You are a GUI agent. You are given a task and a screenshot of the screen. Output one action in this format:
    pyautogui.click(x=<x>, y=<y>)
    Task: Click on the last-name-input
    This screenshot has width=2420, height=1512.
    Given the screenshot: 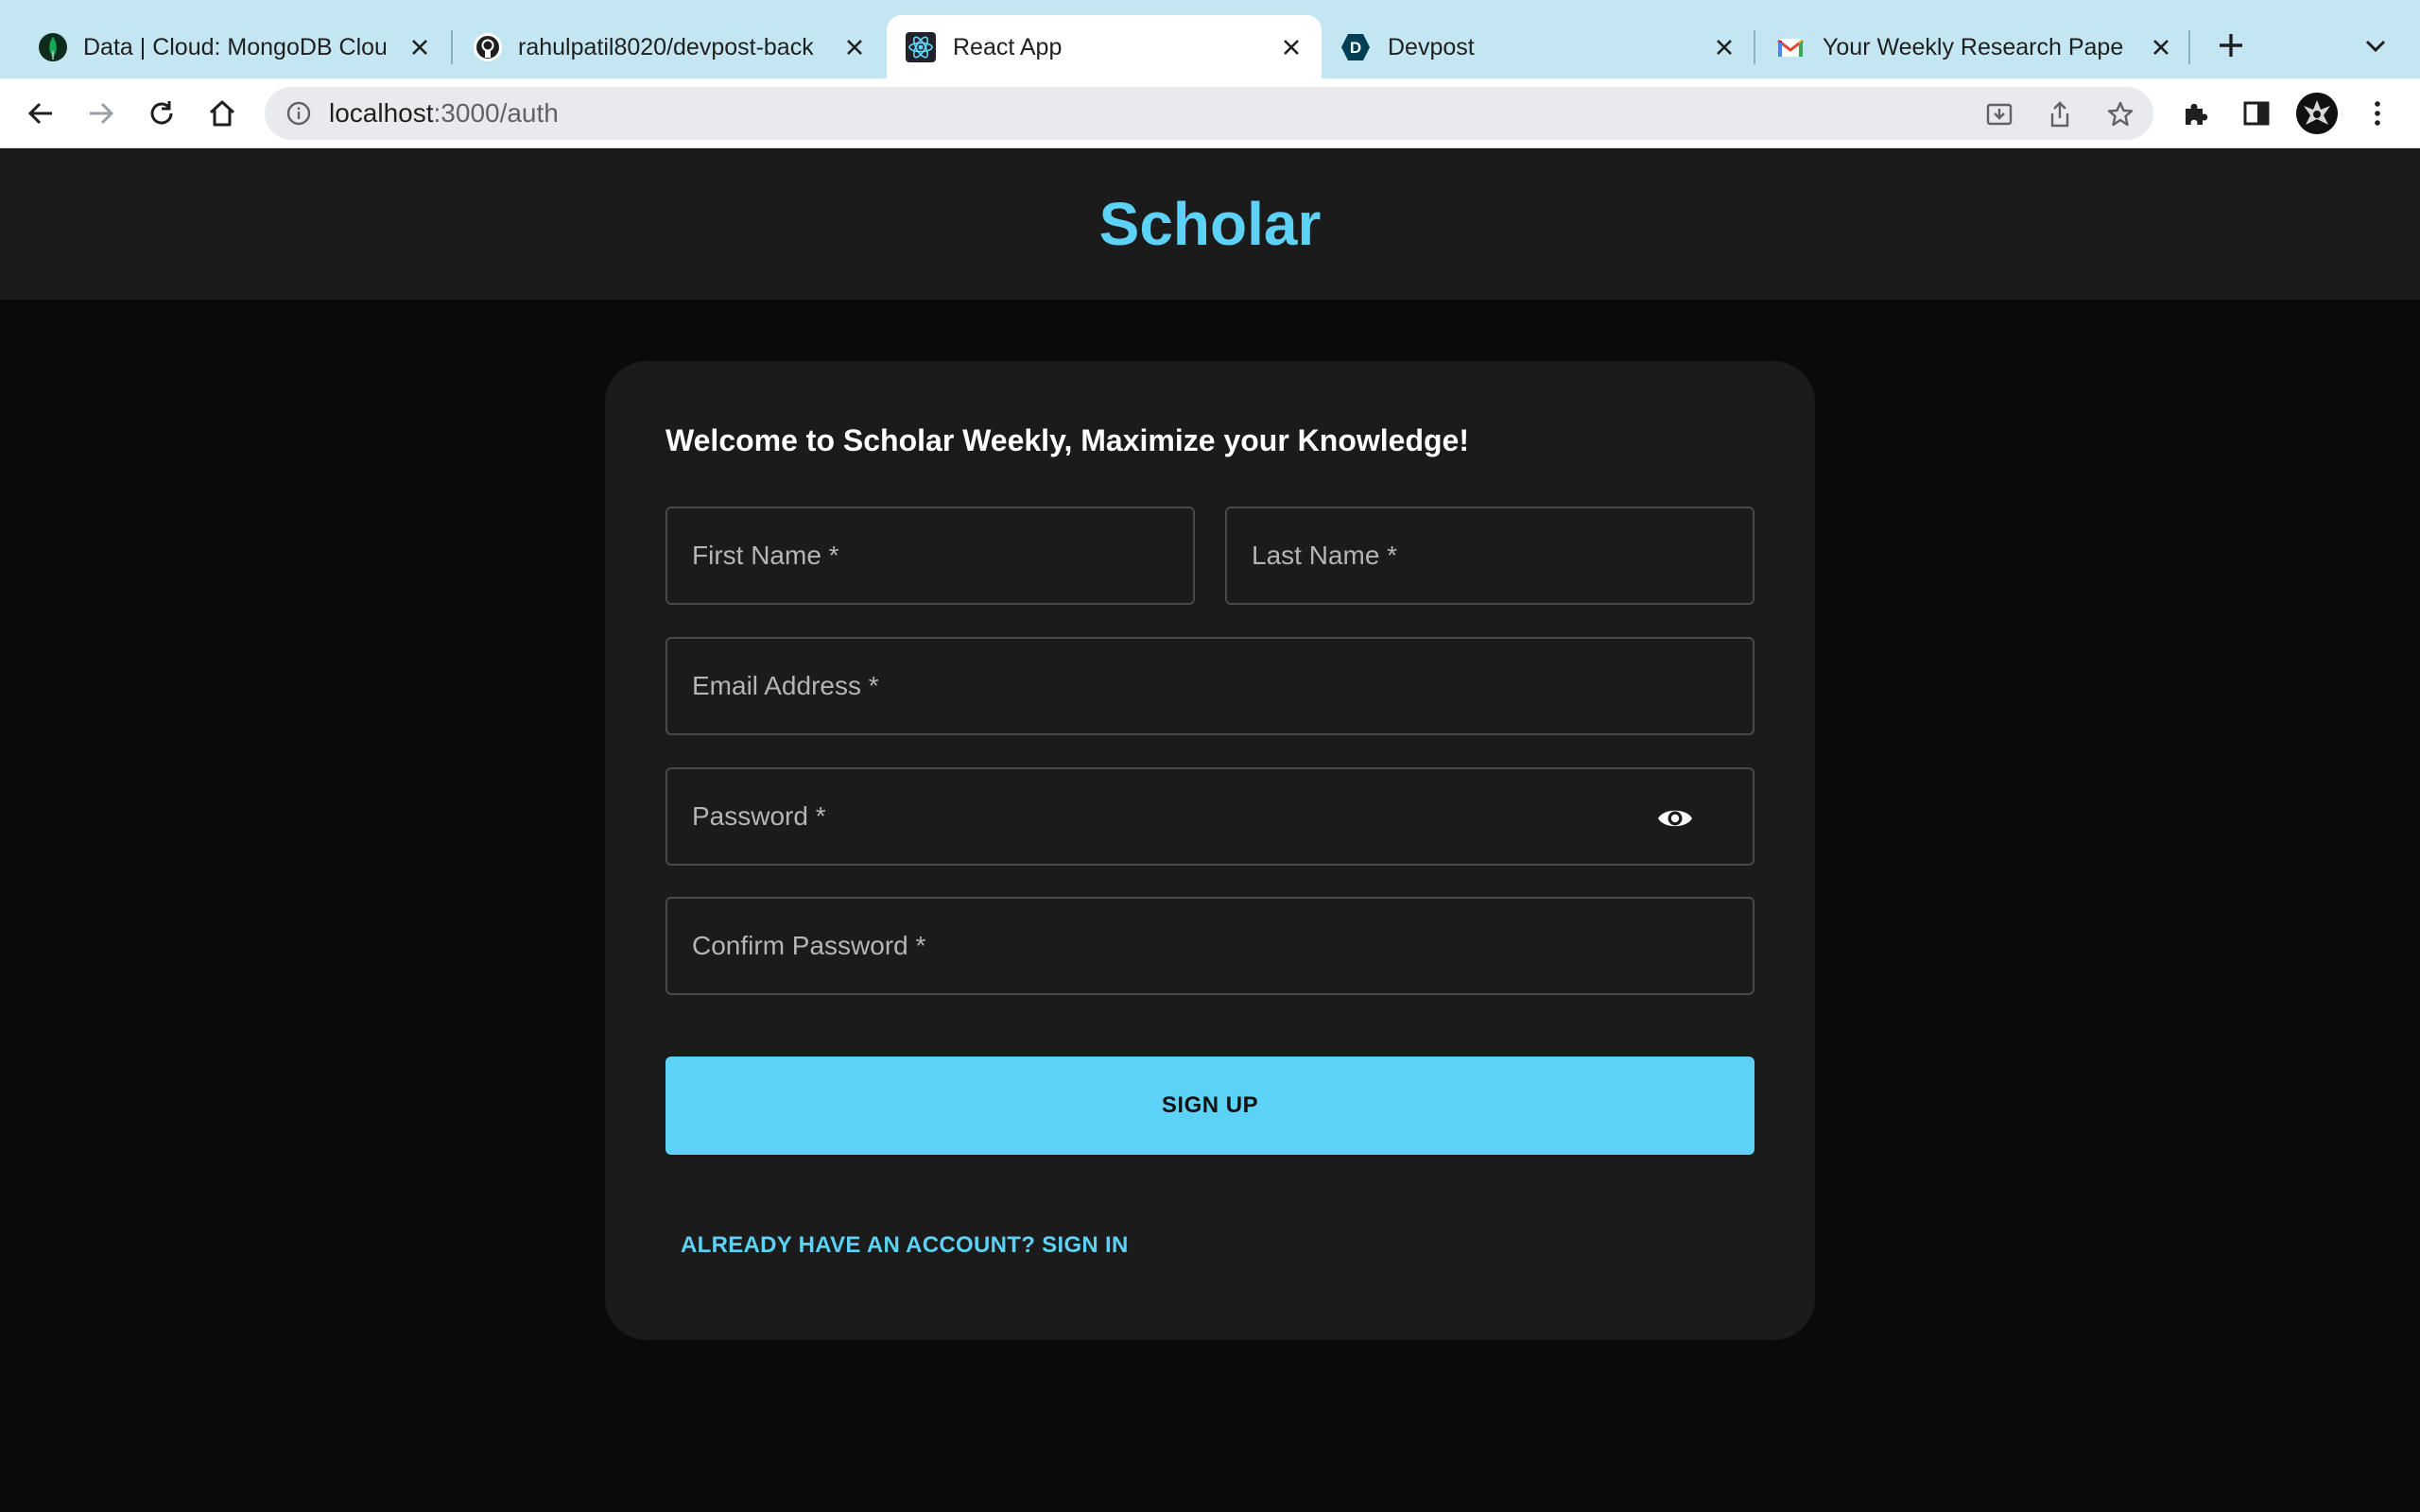 What is the action you would take?
    pyautogui.click(x=1490, y=555)
    